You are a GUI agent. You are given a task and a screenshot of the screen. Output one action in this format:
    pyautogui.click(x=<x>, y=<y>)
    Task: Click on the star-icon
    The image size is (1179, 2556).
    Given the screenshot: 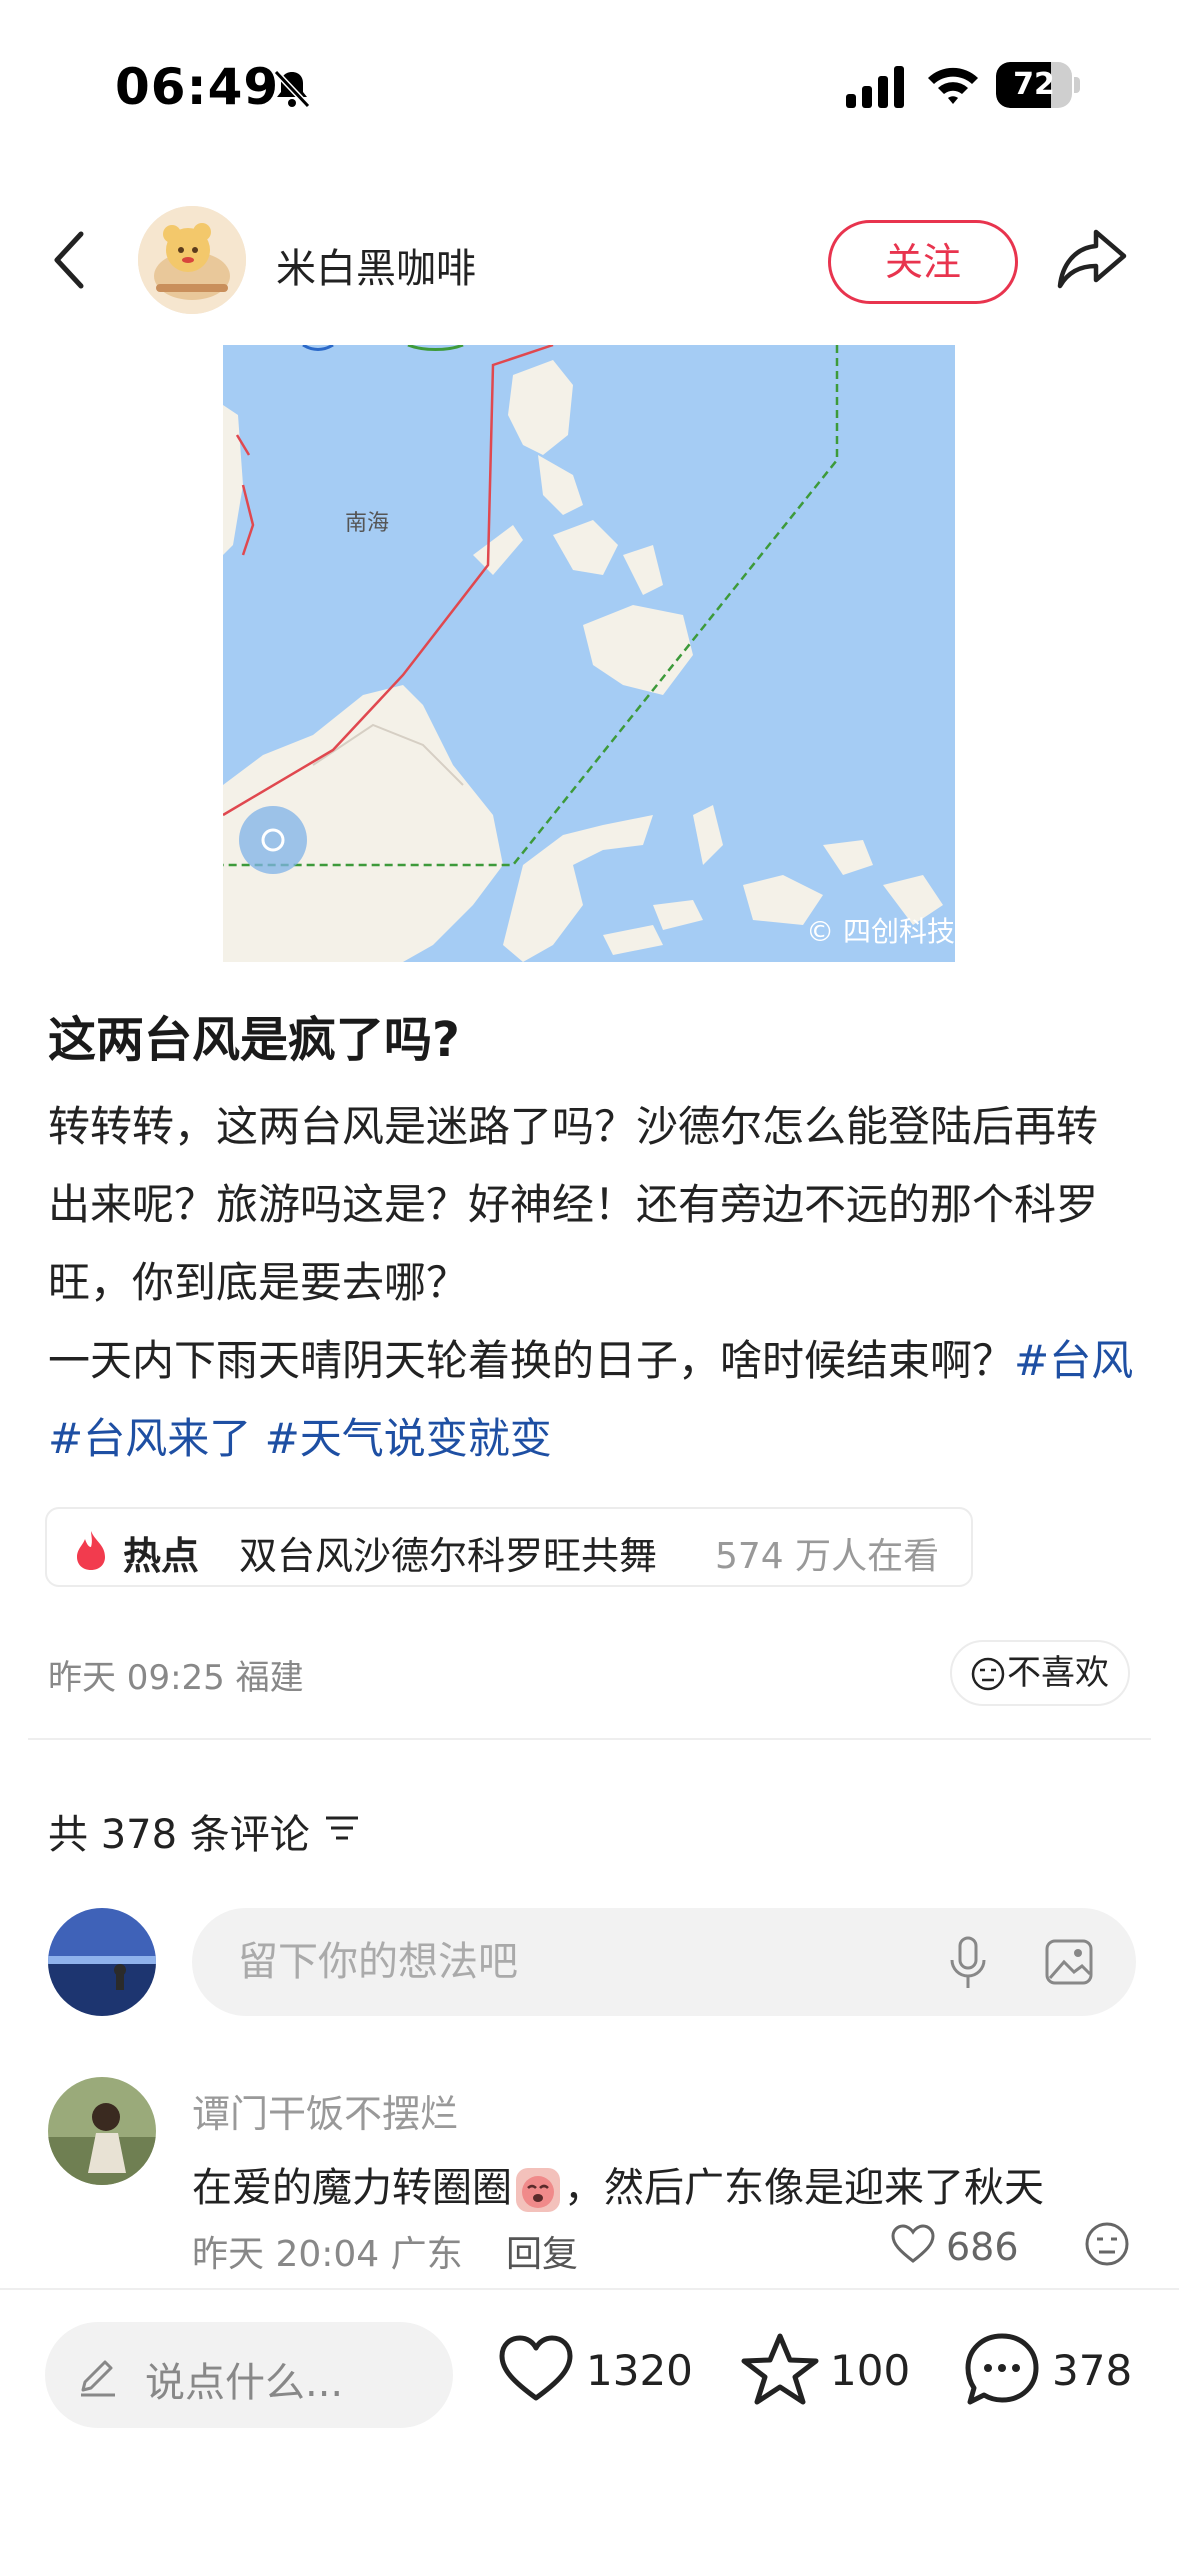 What is the action you would take?
    pyautogui.click(x=780, y=2369)
    